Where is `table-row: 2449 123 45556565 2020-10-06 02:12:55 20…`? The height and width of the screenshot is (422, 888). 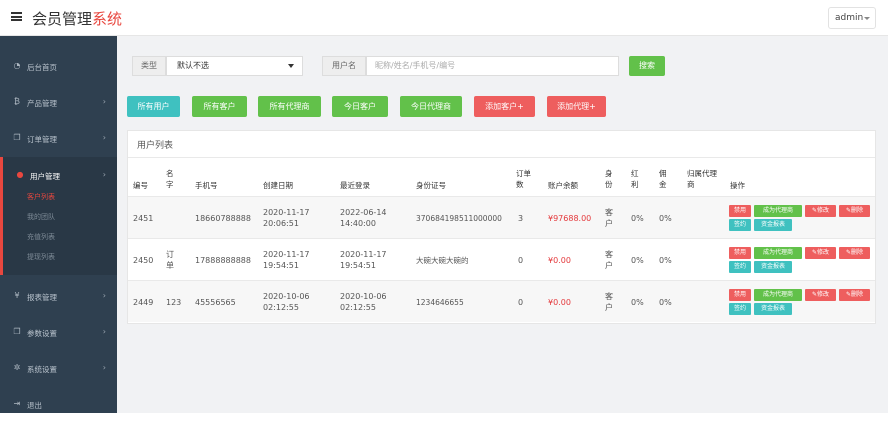 table-row: 2449 123 45556565 2020-10-06 02:12:55 20… is located at coordinates (501, 301).